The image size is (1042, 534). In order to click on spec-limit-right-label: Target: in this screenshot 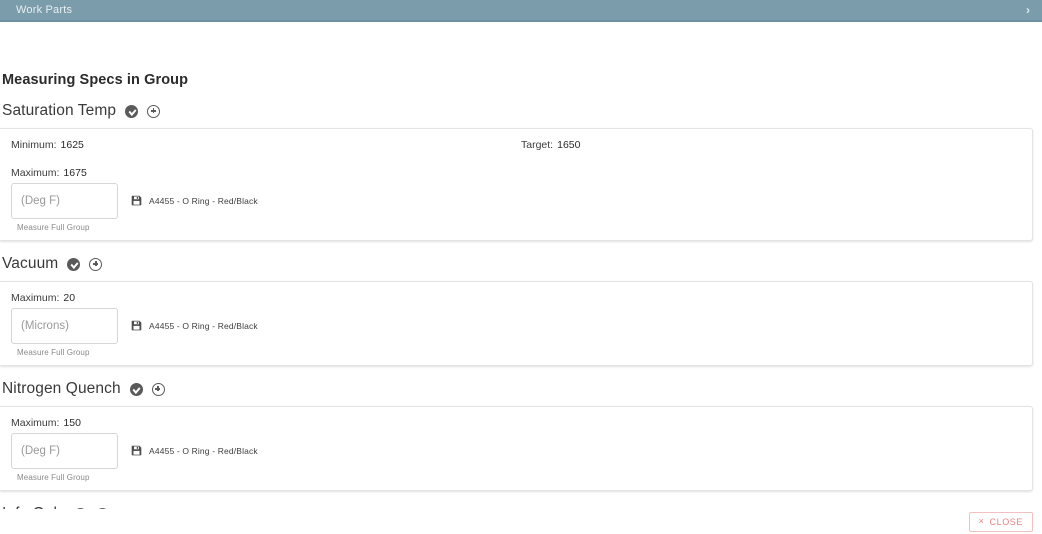, I will do `click(537, 145)`.